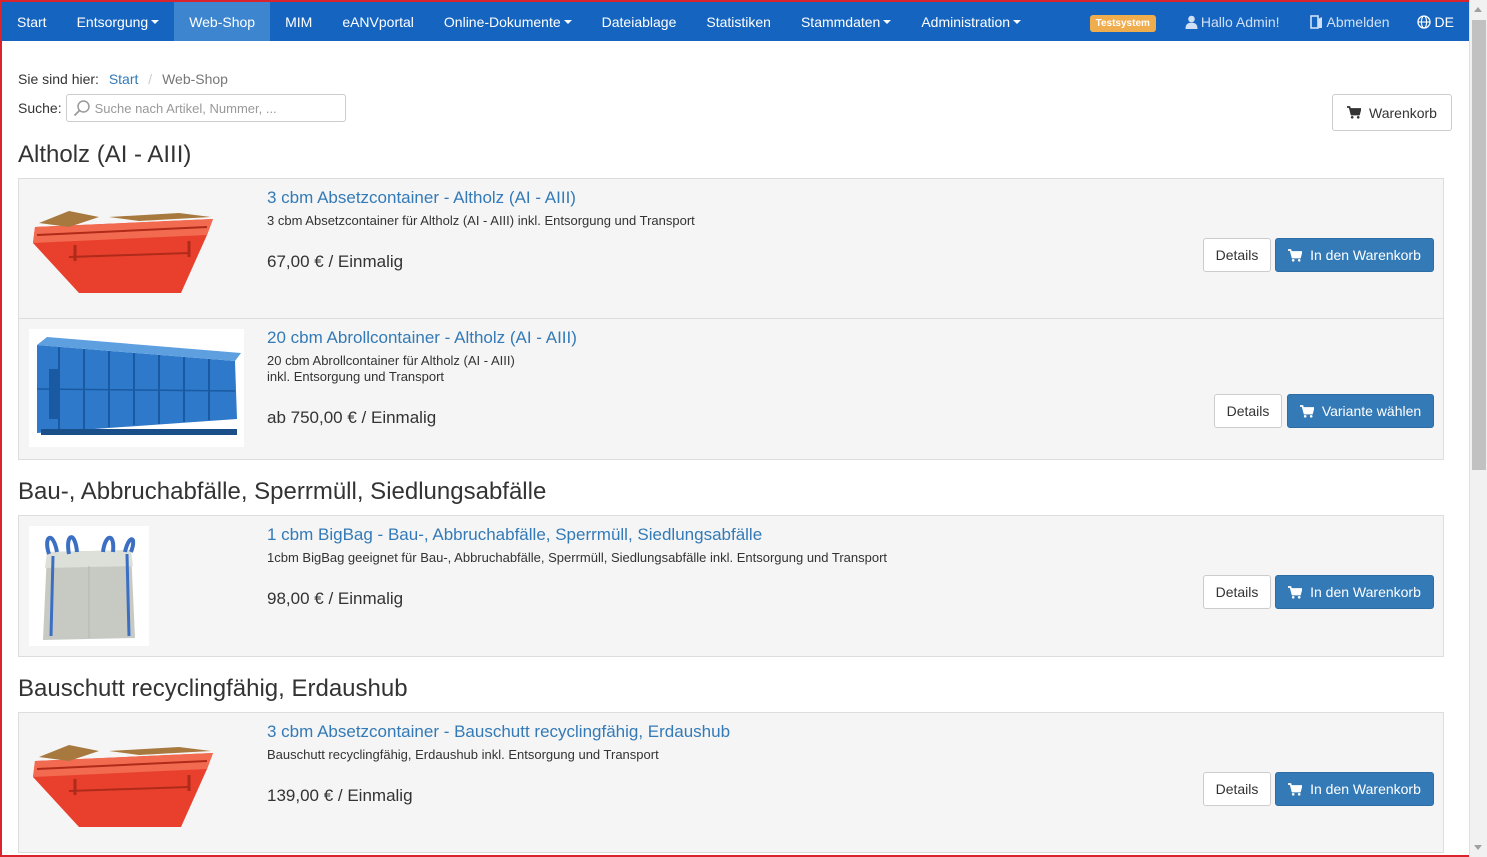 This screenshot has width=1487, height=857. I want to click on nav-online-dokumente: Online-Dokumente, so click(508, 21).